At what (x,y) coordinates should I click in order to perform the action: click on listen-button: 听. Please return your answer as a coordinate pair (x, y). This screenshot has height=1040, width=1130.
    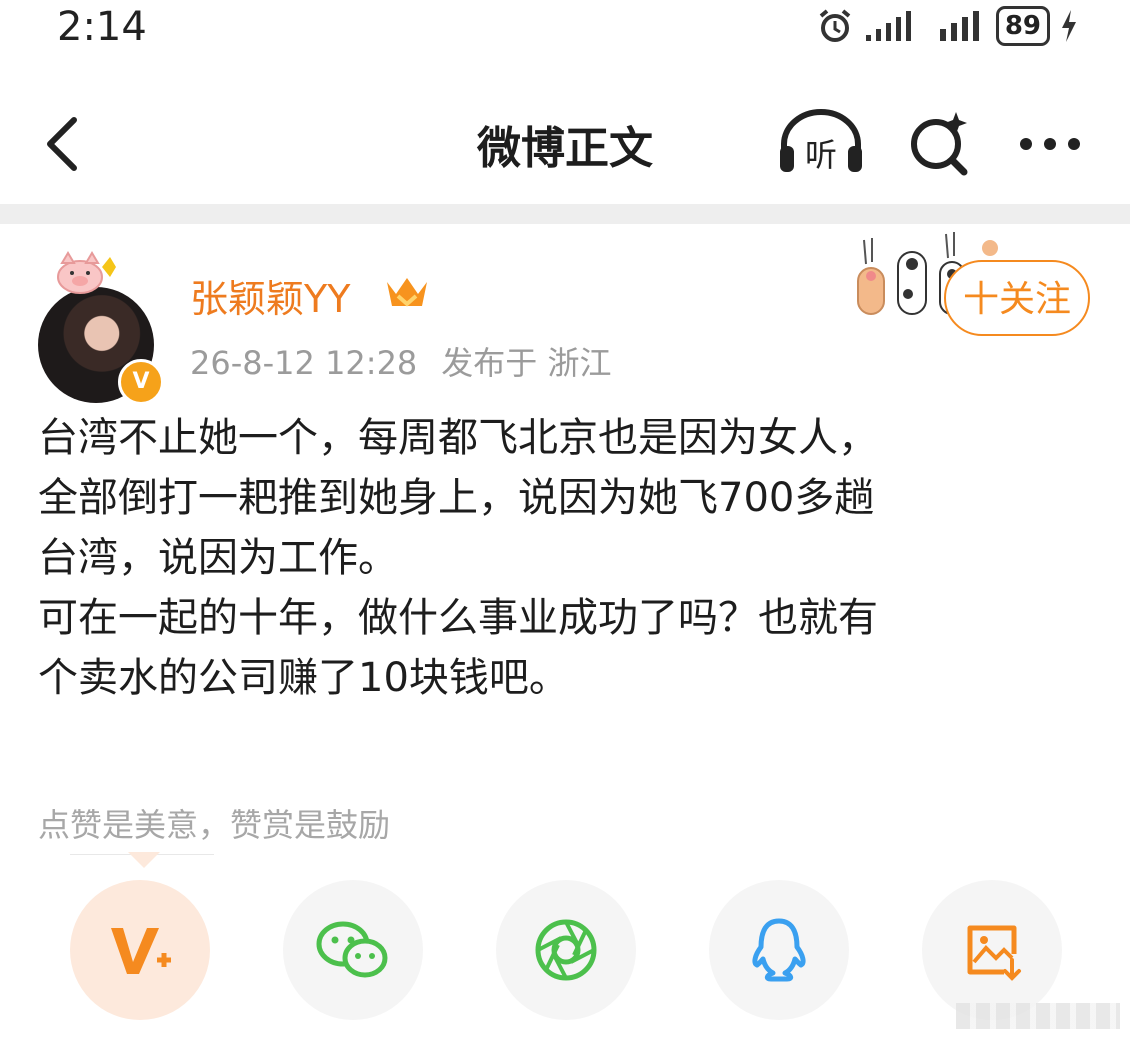
    Looking at the image, I should click on (821, 143).